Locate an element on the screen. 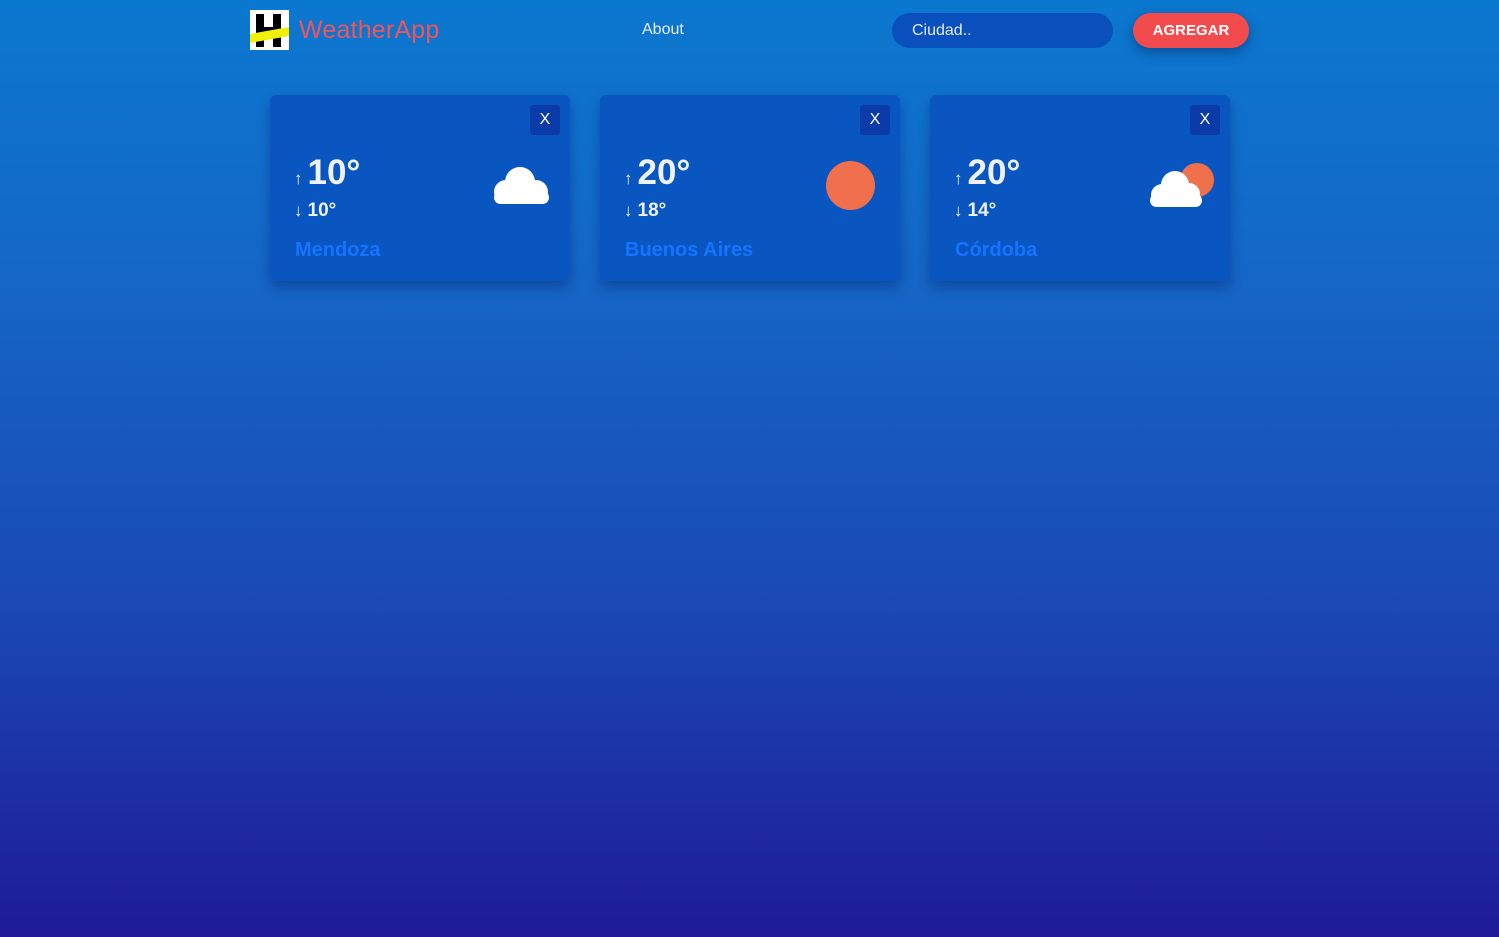  min-temperature-value: 10° is located at coordinates (322, 210).